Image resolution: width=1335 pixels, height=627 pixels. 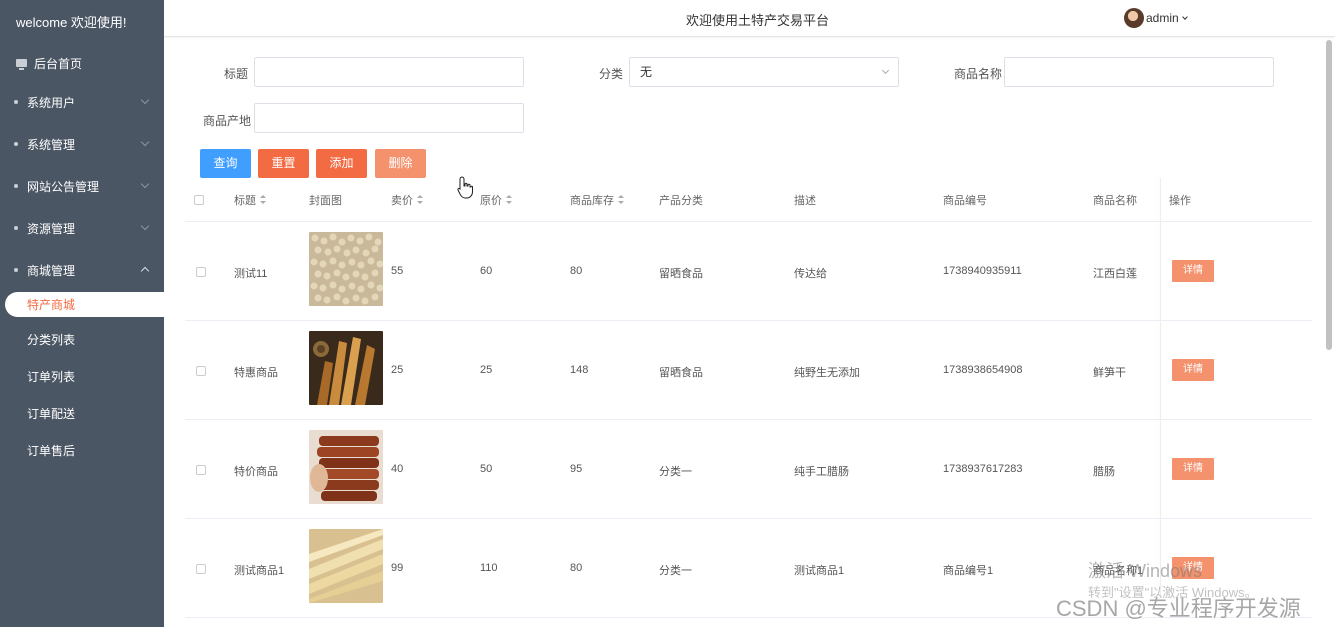 I want to click on cell-title: 特惠商品, so click(x=256, y=373).